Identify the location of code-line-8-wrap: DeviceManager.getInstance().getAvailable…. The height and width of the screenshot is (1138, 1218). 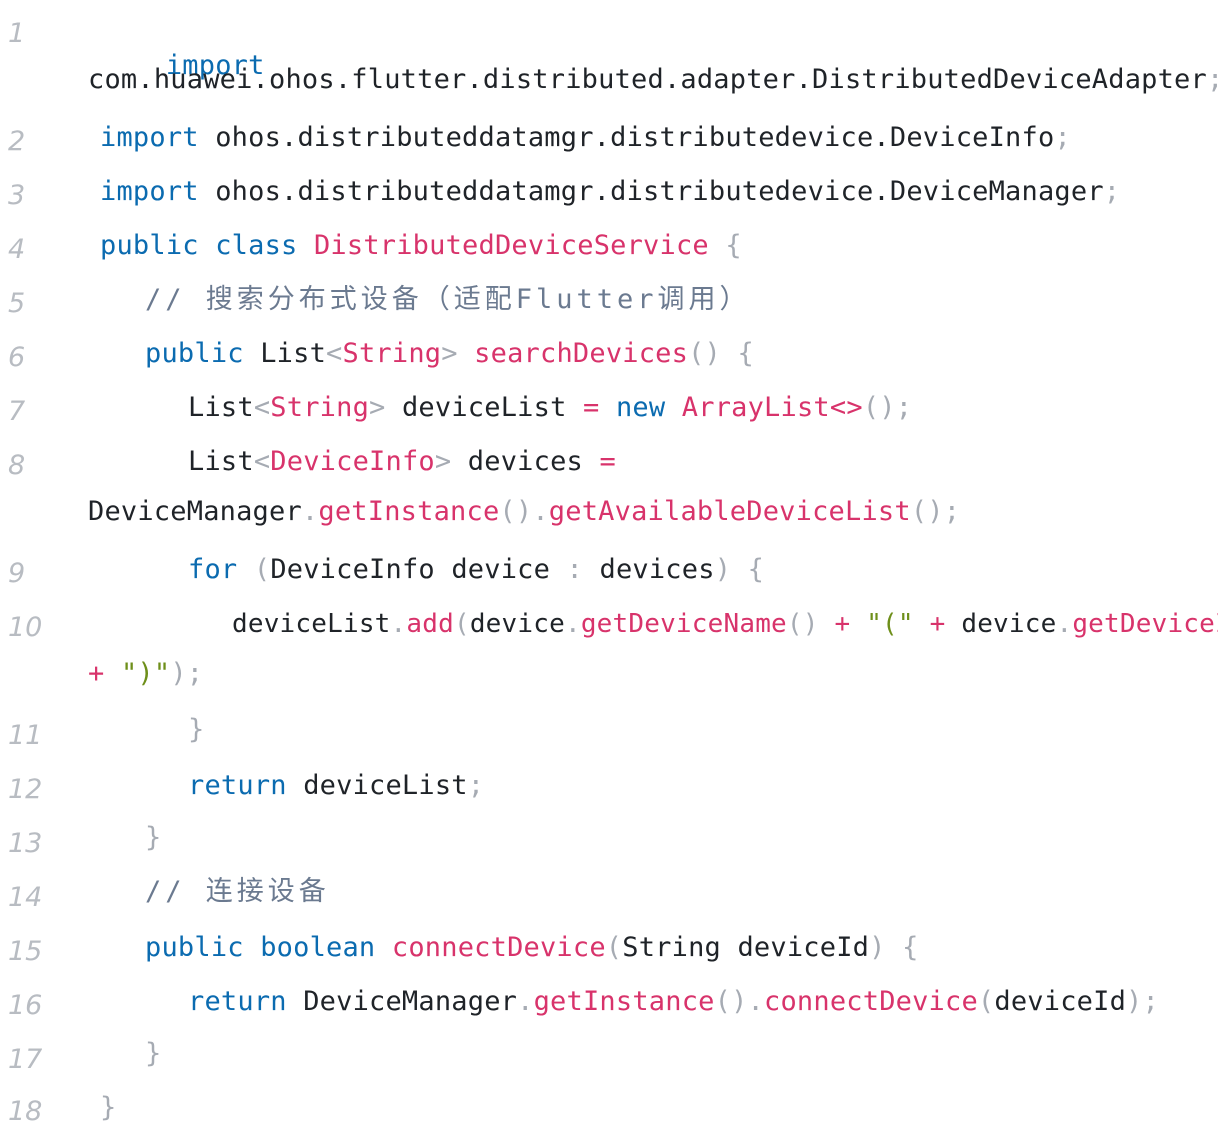
(524, 512).